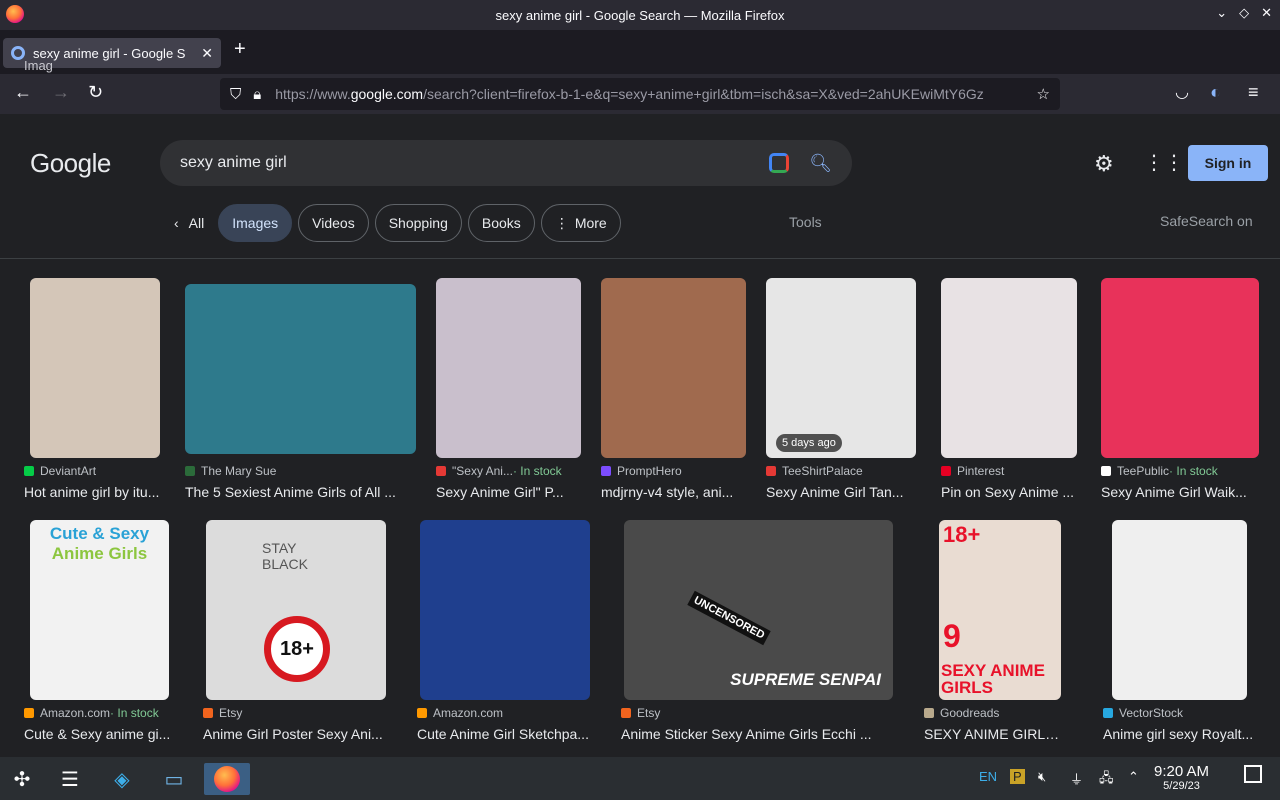 Image resolution: width=1280 pixels, height=800 pixels. Describe the element at coordinates (174, 779) in the screenshot. I see `file-manager-icon: ▭` at that location.